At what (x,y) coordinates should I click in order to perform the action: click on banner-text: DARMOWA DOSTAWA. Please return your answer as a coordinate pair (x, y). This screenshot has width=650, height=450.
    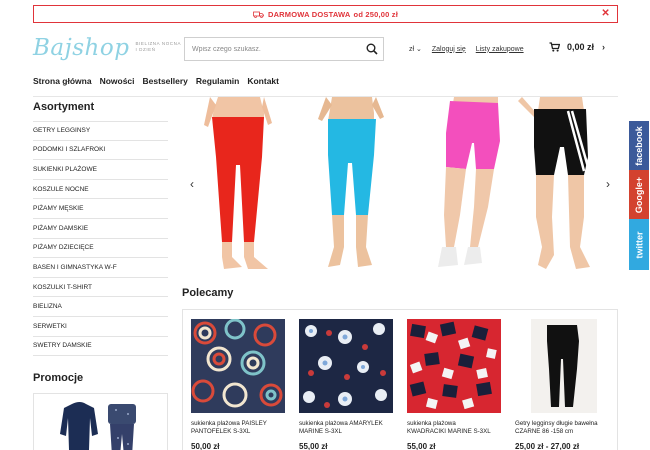
    Looking at the image, I should click on (309, 14).